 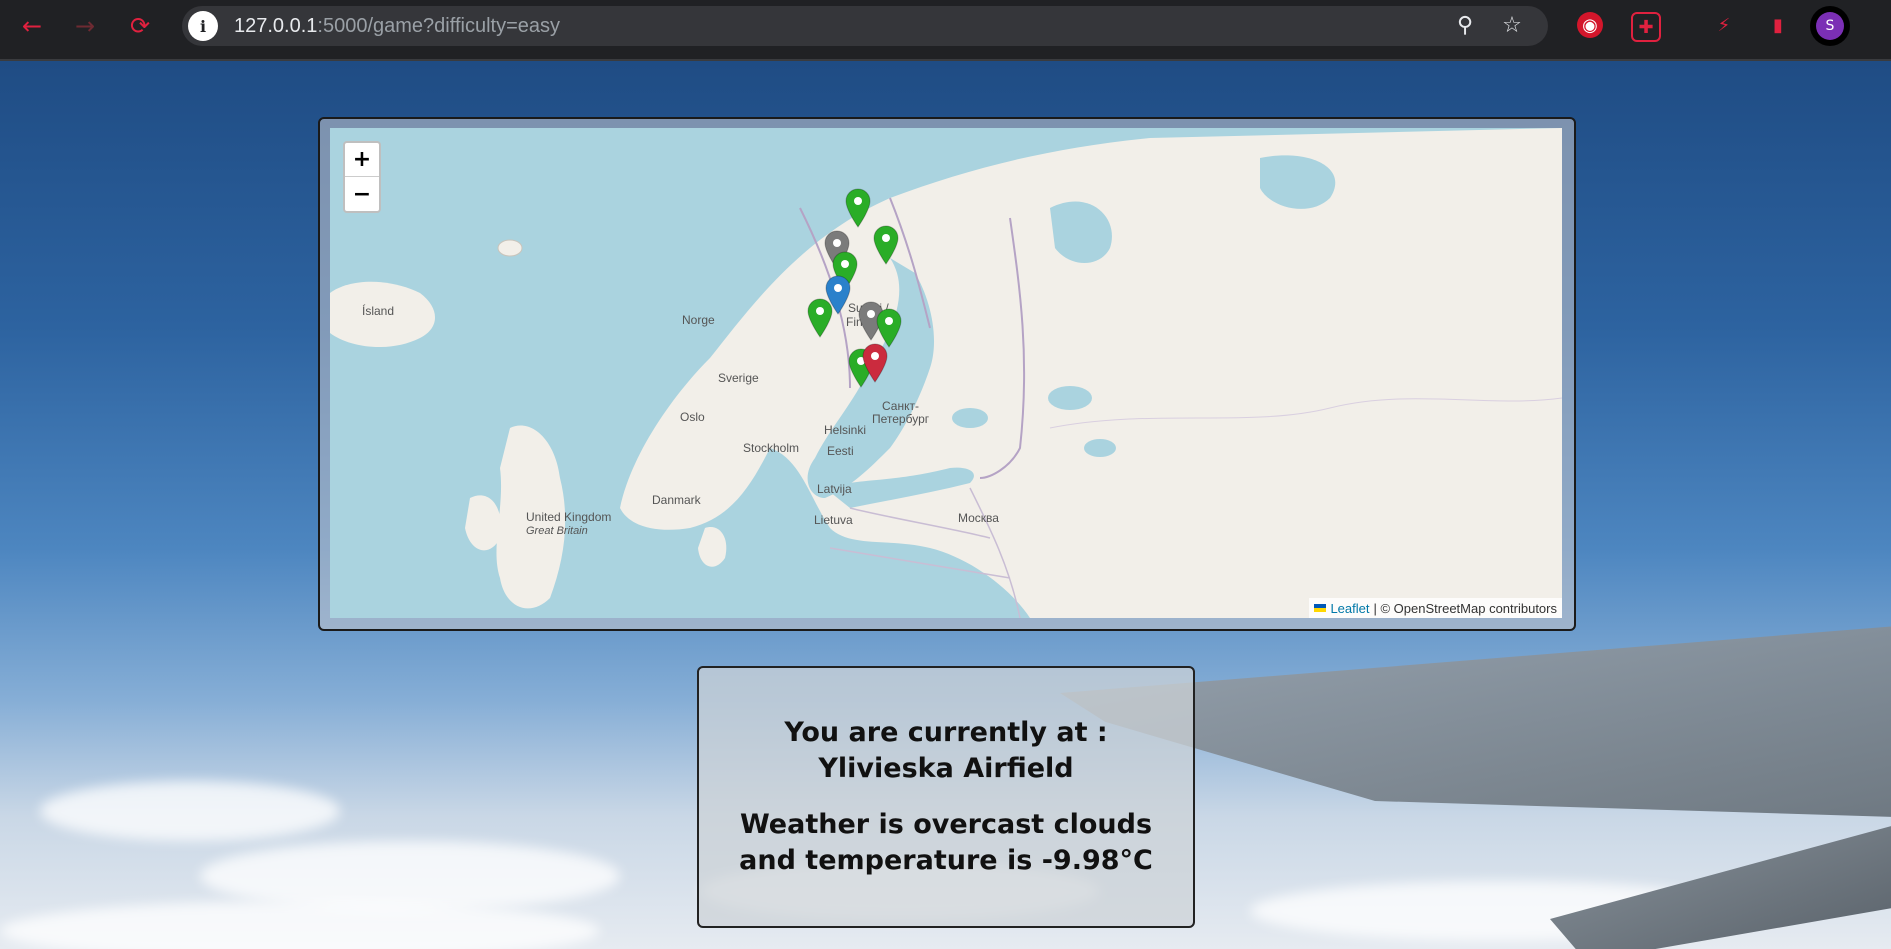 I want to click on map-label-norge: Norge, so click(x=698, y=320).